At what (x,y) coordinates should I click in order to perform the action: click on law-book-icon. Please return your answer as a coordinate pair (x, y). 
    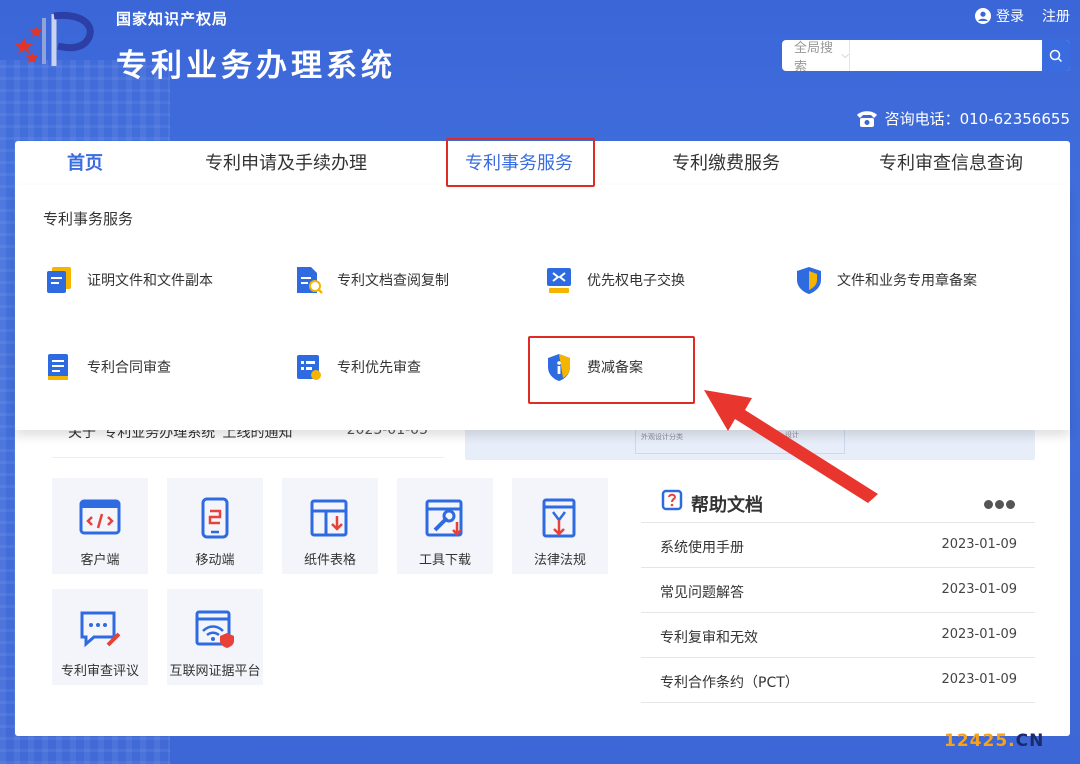
    Looking at the image, I should click on (559, 518).